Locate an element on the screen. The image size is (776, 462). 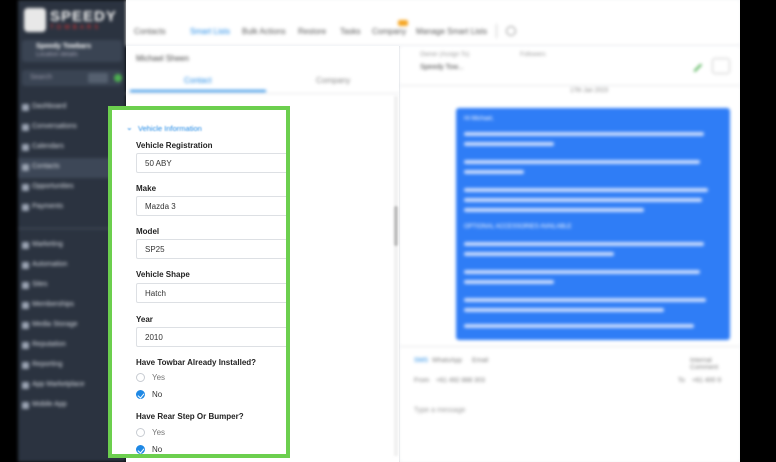
chat-icon is located at coordinates (25, 127).